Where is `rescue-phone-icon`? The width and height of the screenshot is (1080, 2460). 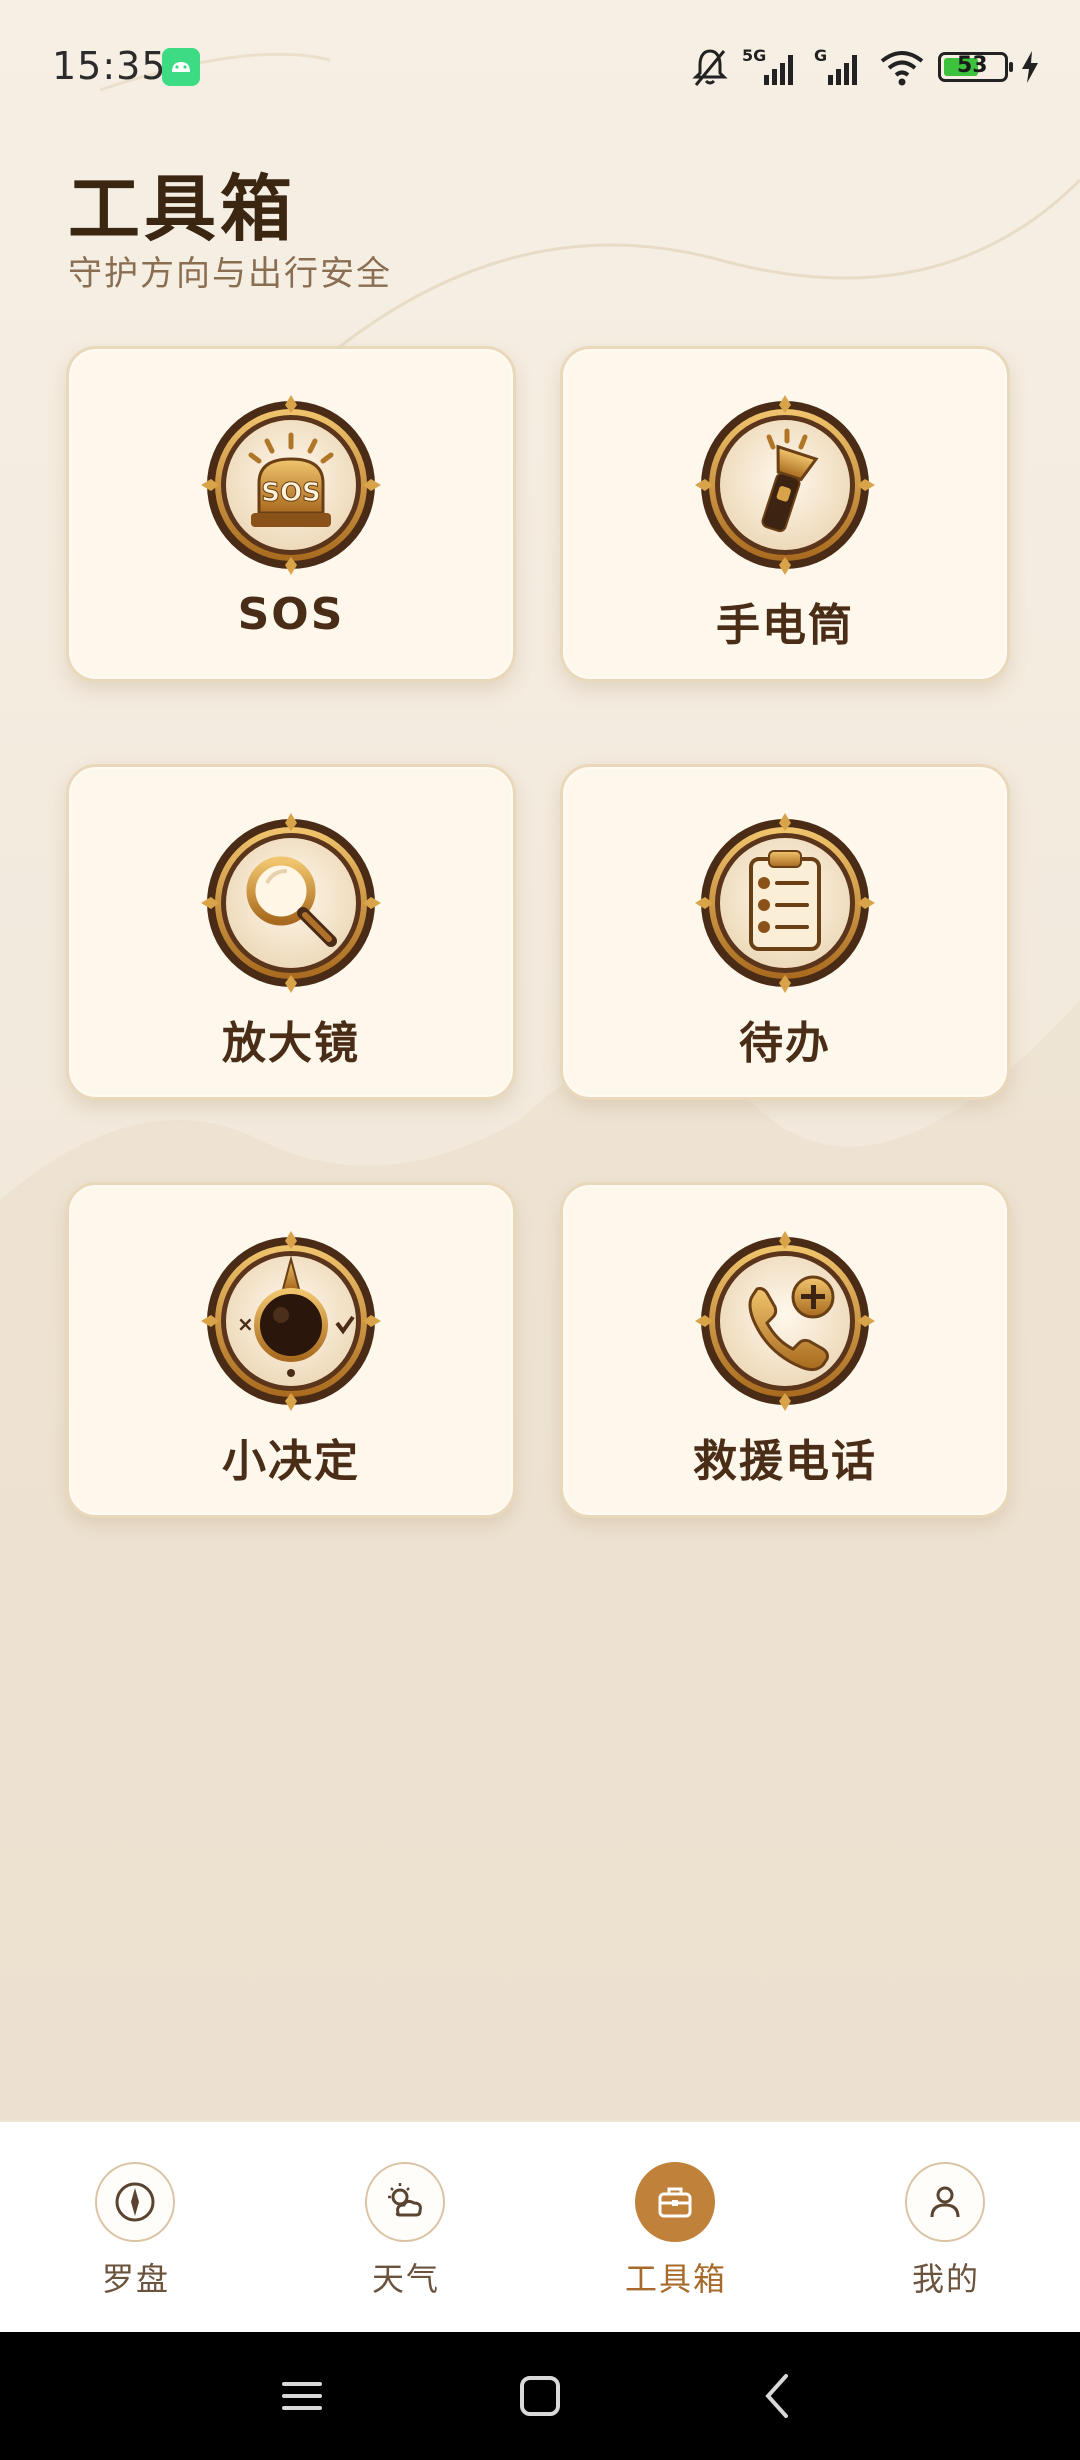
rescue-phone-icon is located at coordinates (785, 1321).